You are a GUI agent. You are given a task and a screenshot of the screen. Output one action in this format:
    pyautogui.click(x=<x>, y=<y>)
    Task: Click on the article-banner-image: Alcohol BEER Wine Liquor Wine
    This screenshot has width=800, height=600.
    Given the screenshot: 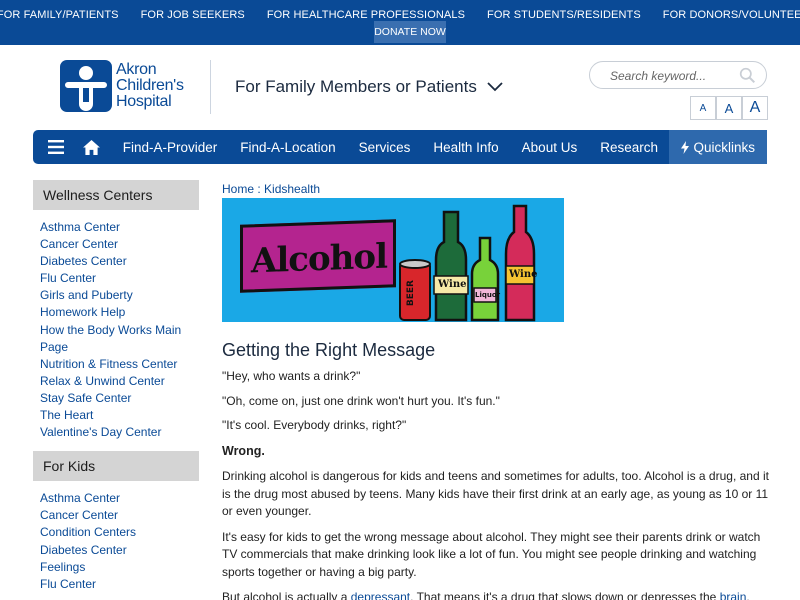 What is the action you would take?
    pyautogui.click(x=393, y=260)
    